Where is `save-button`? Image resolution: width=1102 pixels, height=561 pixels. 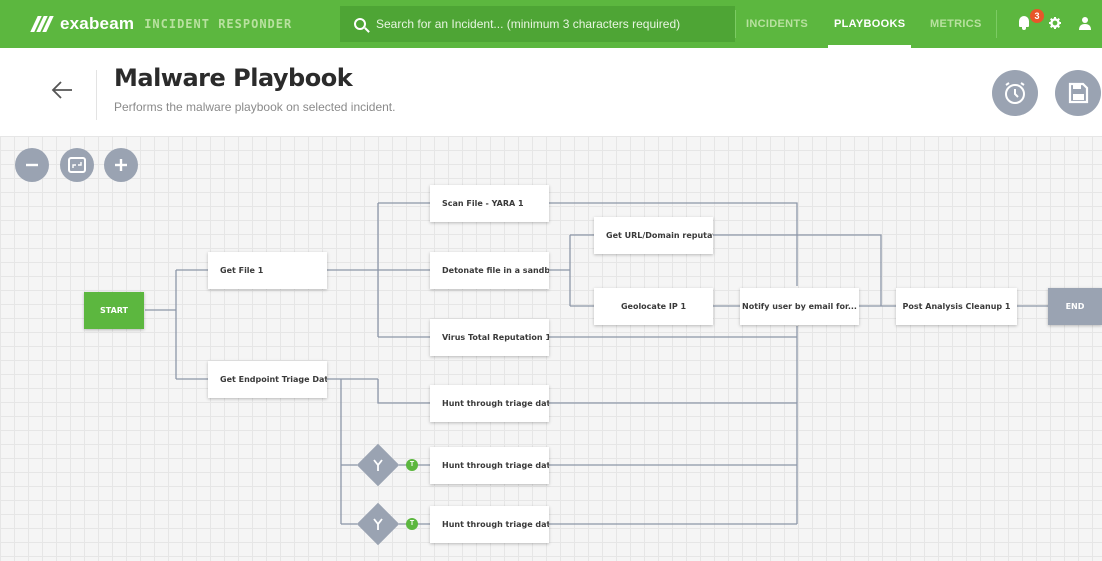
save-button is located at coordinates (1078, 93).